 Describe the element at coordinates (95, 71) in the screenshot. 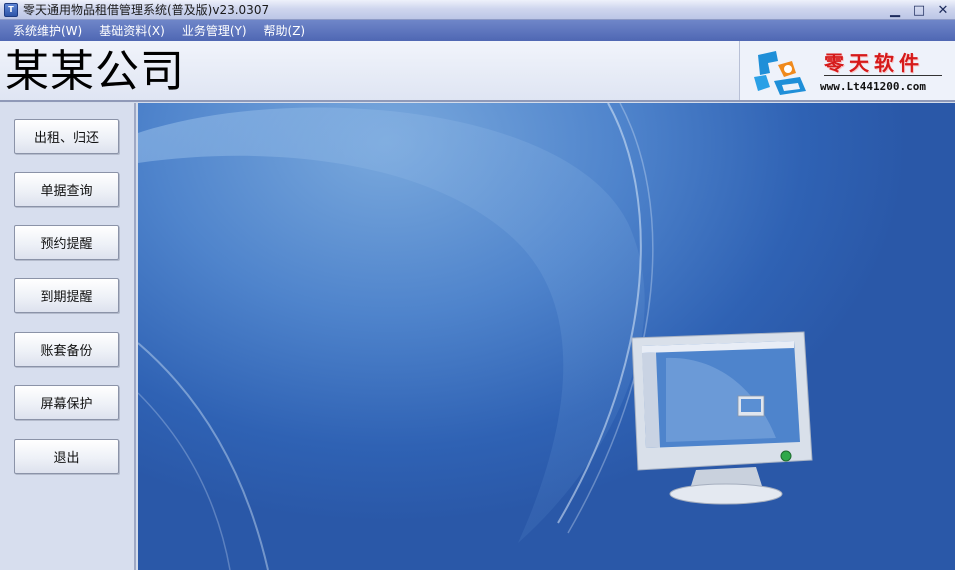

I see `company-name: 某某公司` at that location.